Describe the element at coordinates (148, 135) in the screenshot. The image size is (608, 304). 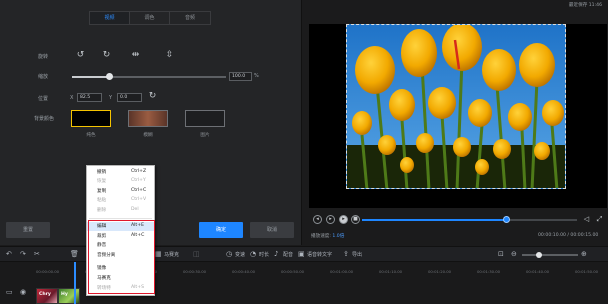
I see `swatch-blur-label: 模糊` at that location.